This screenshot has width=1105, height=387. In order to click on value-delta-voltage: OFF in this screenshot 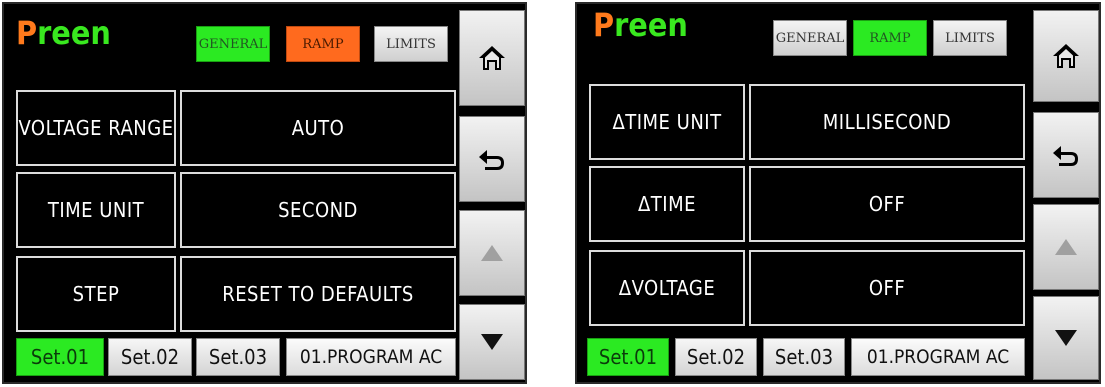, I will do `click(887, 288)`.